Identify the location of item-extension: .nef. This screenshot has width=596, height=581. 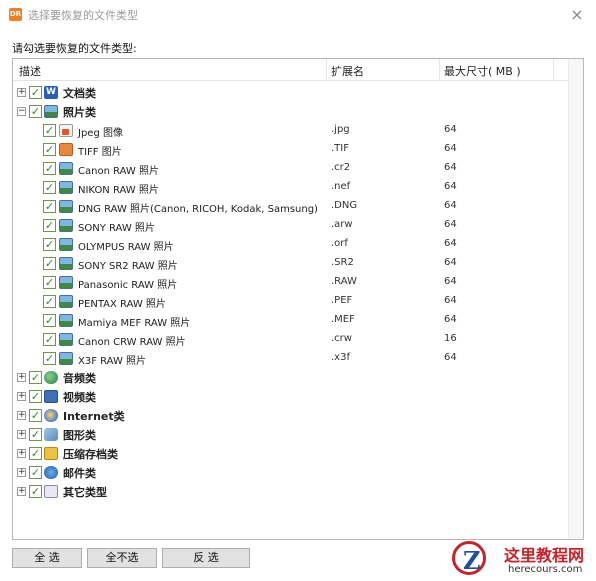
(341, 186).